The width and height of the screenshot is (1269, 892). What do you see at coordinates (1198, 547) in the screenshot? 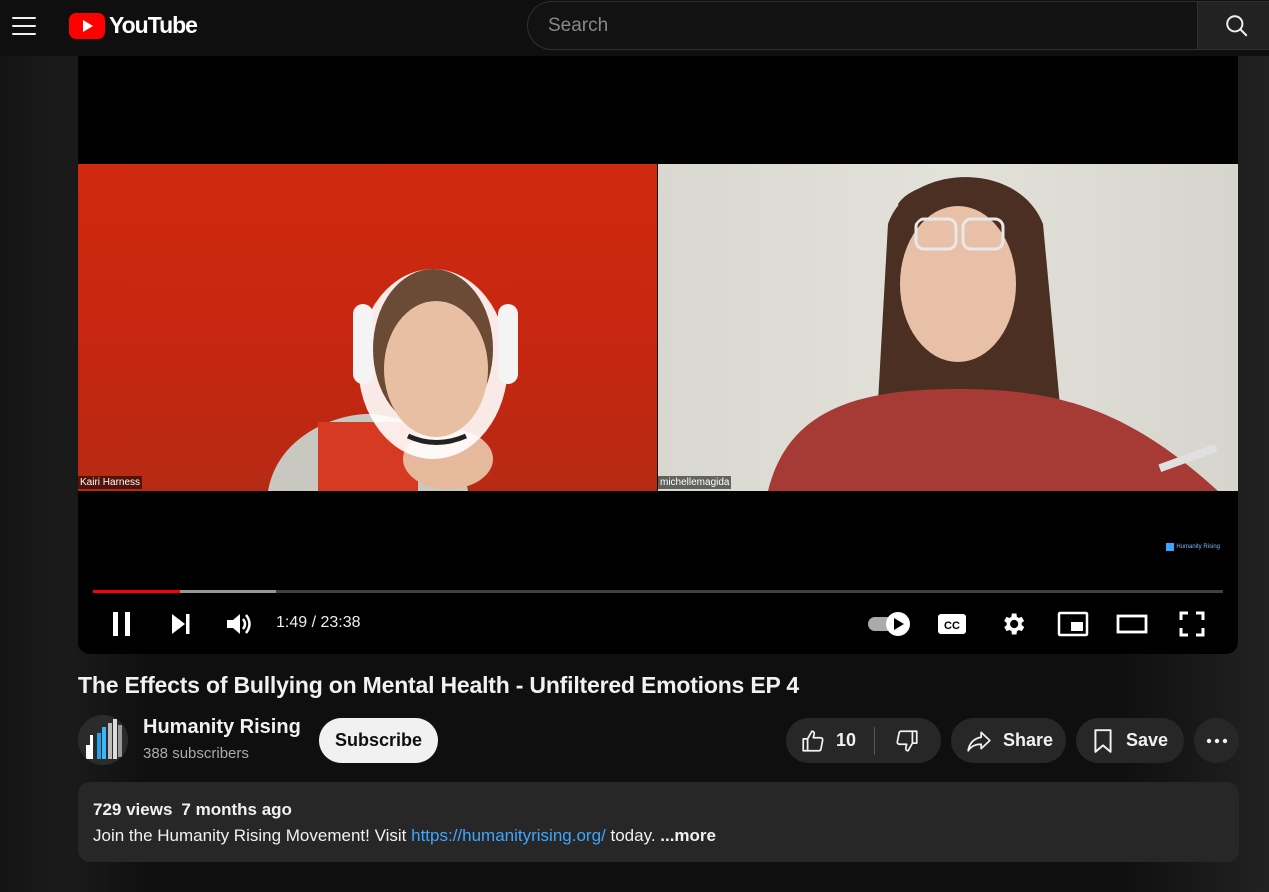
I see `watermark-text: Humanity Rising` at bounding box center [1198, 547].